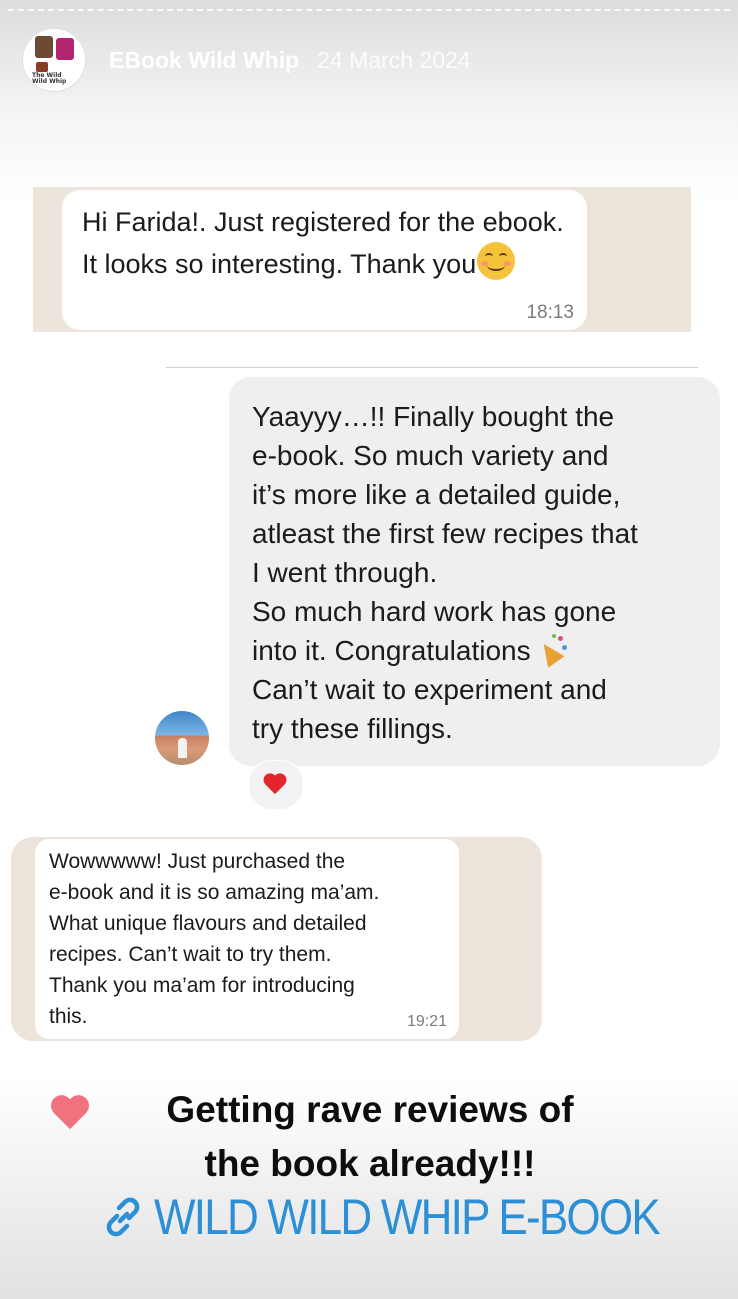 The width and height of the screenshot is (738, 1299). Describe the element at coordinates (426, 1021) in the screenshot. I see `message-time: 19:21` at that location.